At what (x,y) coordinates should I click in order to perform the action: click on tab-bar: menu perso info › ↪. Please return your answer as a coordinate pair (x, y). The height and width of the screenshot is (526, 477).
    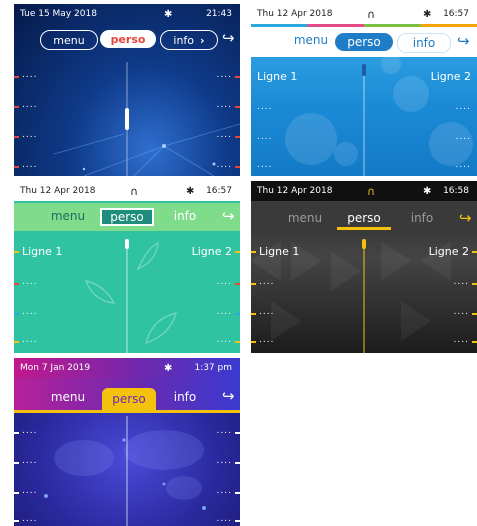
    Looking at the image, I should click on (127, 39).